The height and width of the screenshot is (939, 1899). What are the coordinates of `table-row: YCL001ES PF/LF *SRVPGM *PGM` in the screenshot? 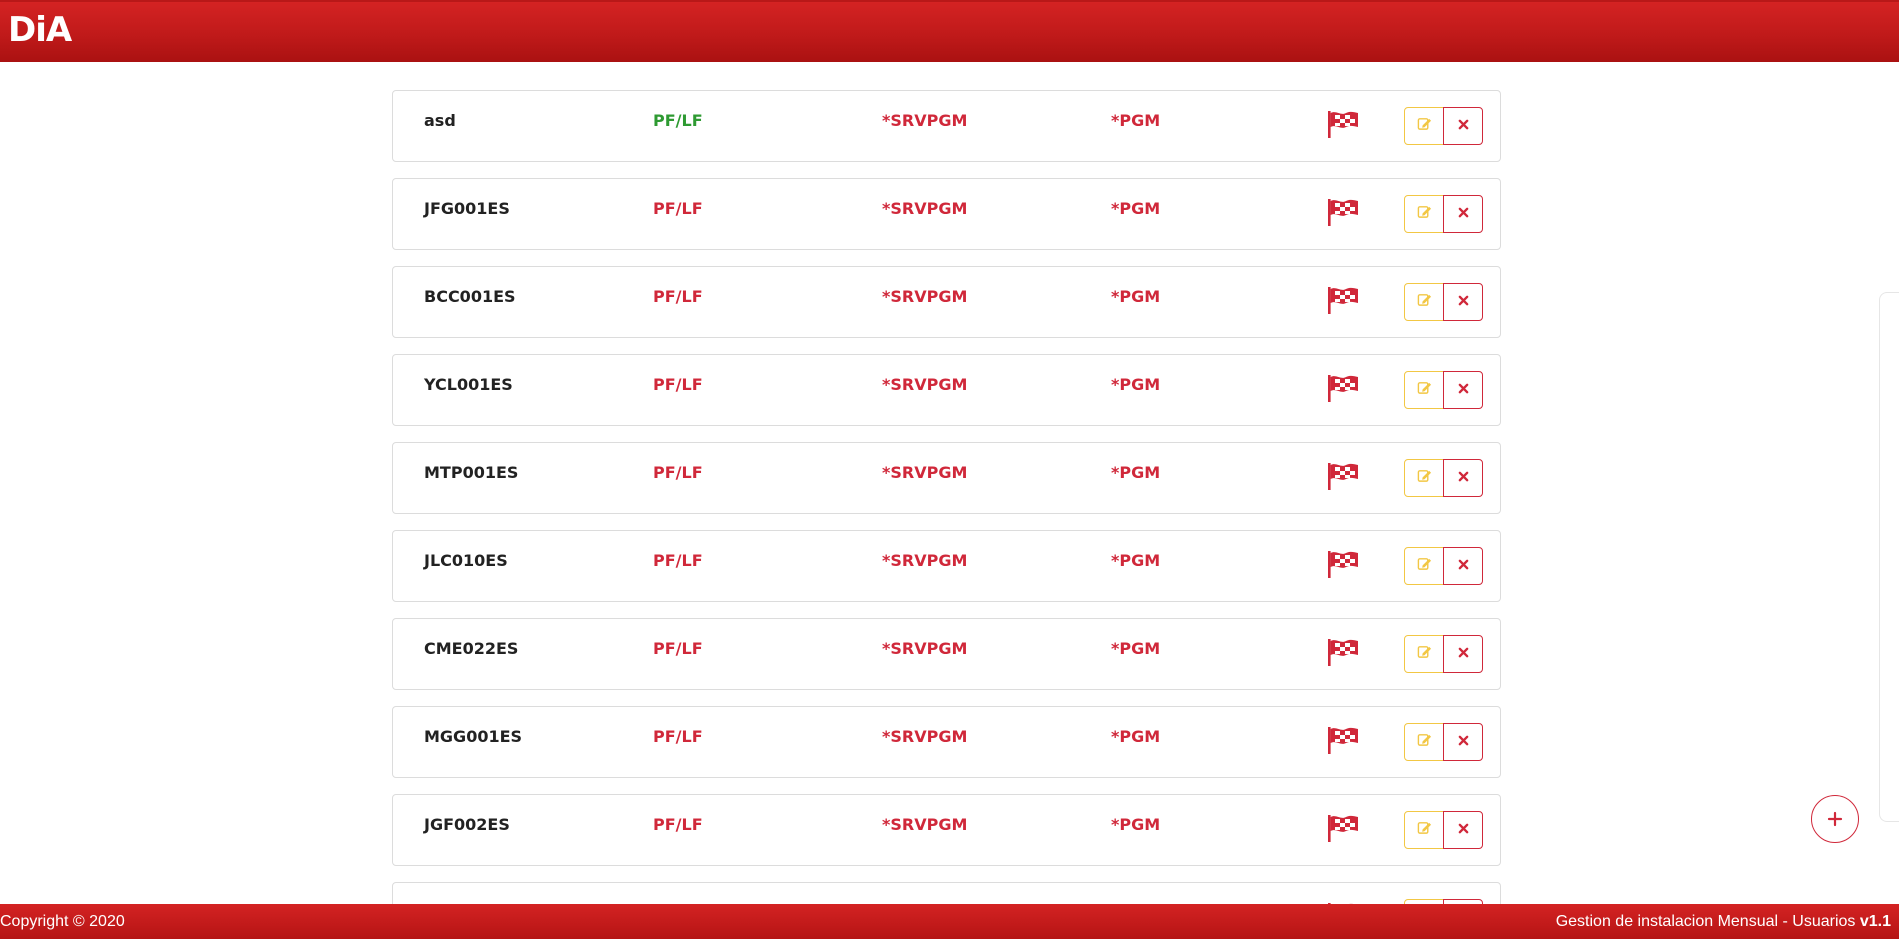 It's located at (946, 390).